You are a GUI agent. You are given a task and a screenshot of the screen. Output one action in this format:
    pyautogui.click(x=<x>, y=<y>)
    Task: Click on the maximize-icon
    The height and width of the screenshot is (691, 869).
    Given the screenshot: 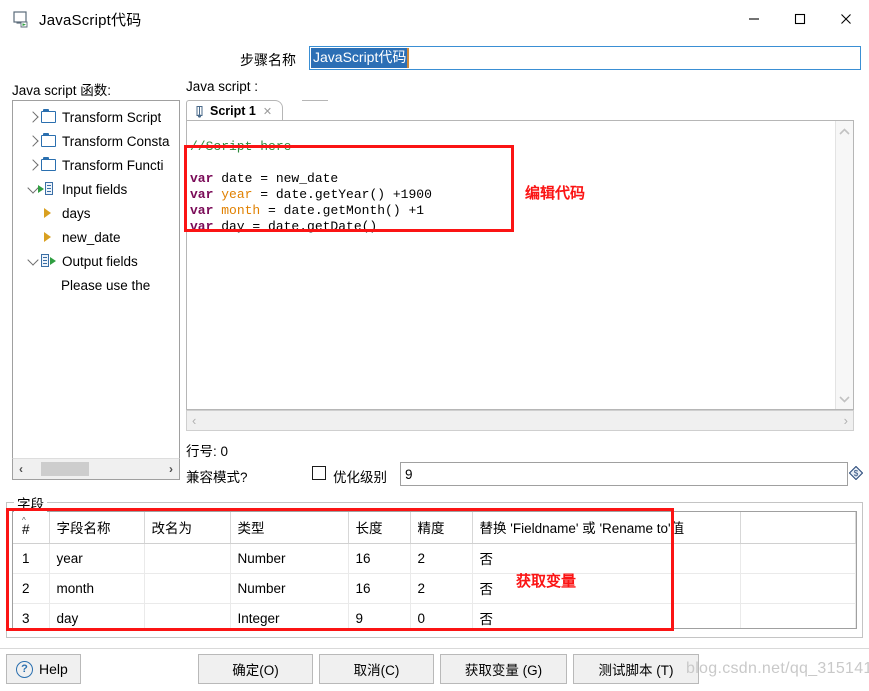 What is the action you would take?
    pyautogui.click(x=800, y=19)
    